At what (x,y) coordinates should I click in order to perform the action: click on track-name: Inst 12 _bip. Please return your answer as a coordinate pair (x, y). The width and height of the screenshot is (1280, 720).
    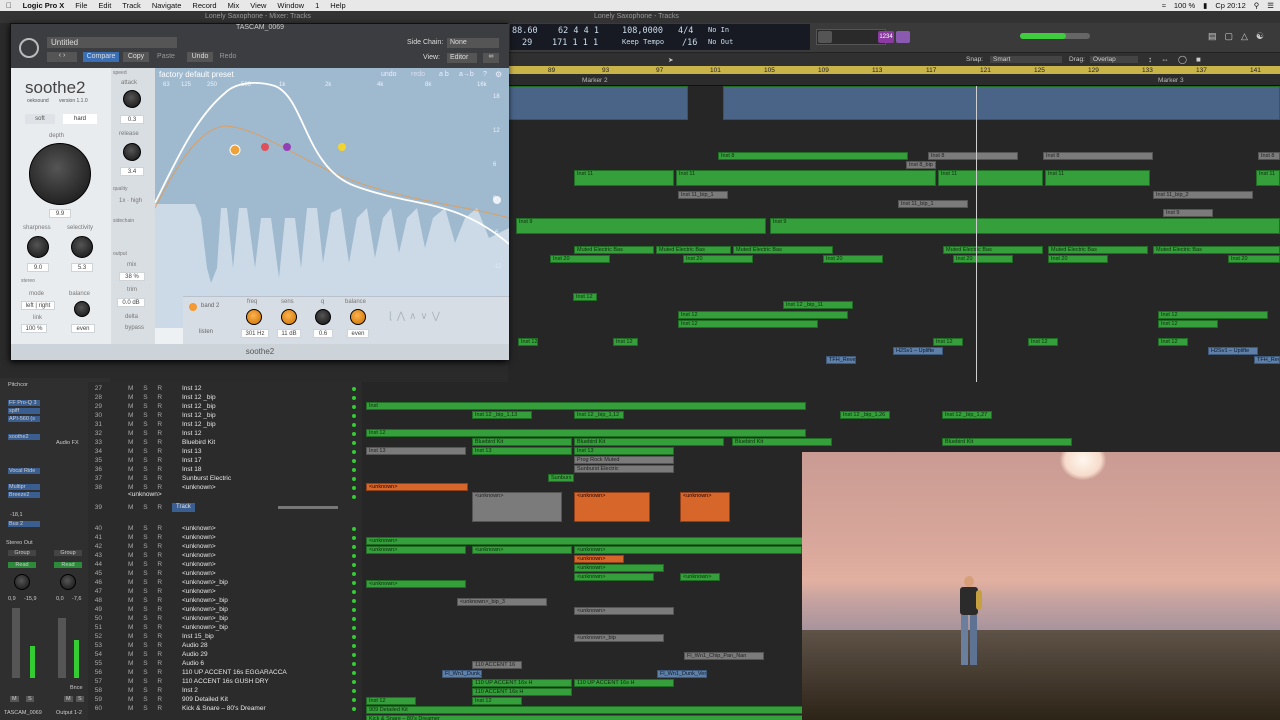
    Looking at the image, I should click on (199, 406).